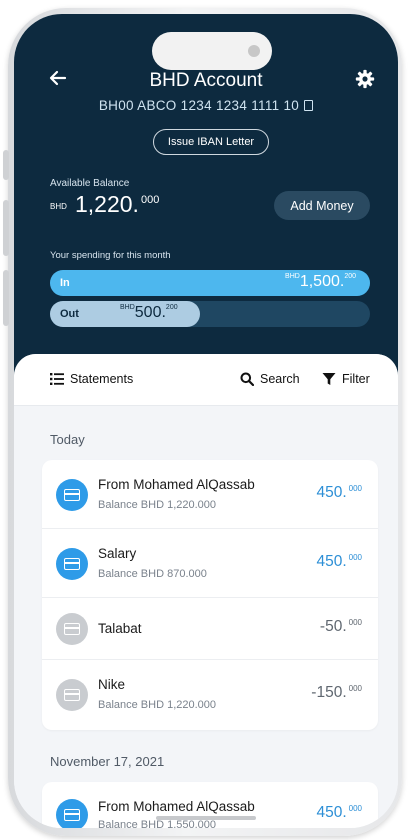 The width and height of the screenshot is (411, 840). I want to click on list-icon, so click(57, 379).